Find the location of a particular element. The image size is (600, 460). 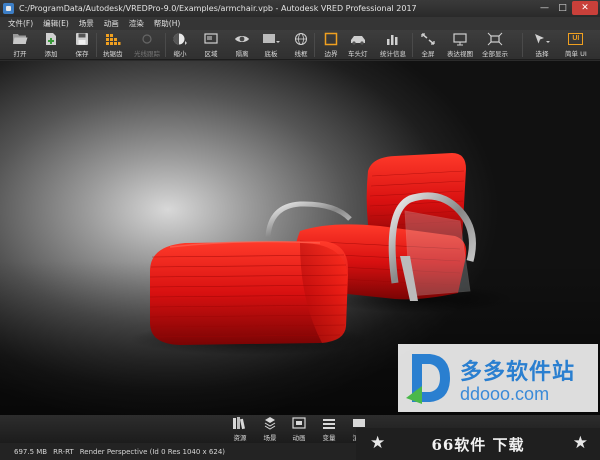

add-label: 添加 is located at coordinates (51, 54).